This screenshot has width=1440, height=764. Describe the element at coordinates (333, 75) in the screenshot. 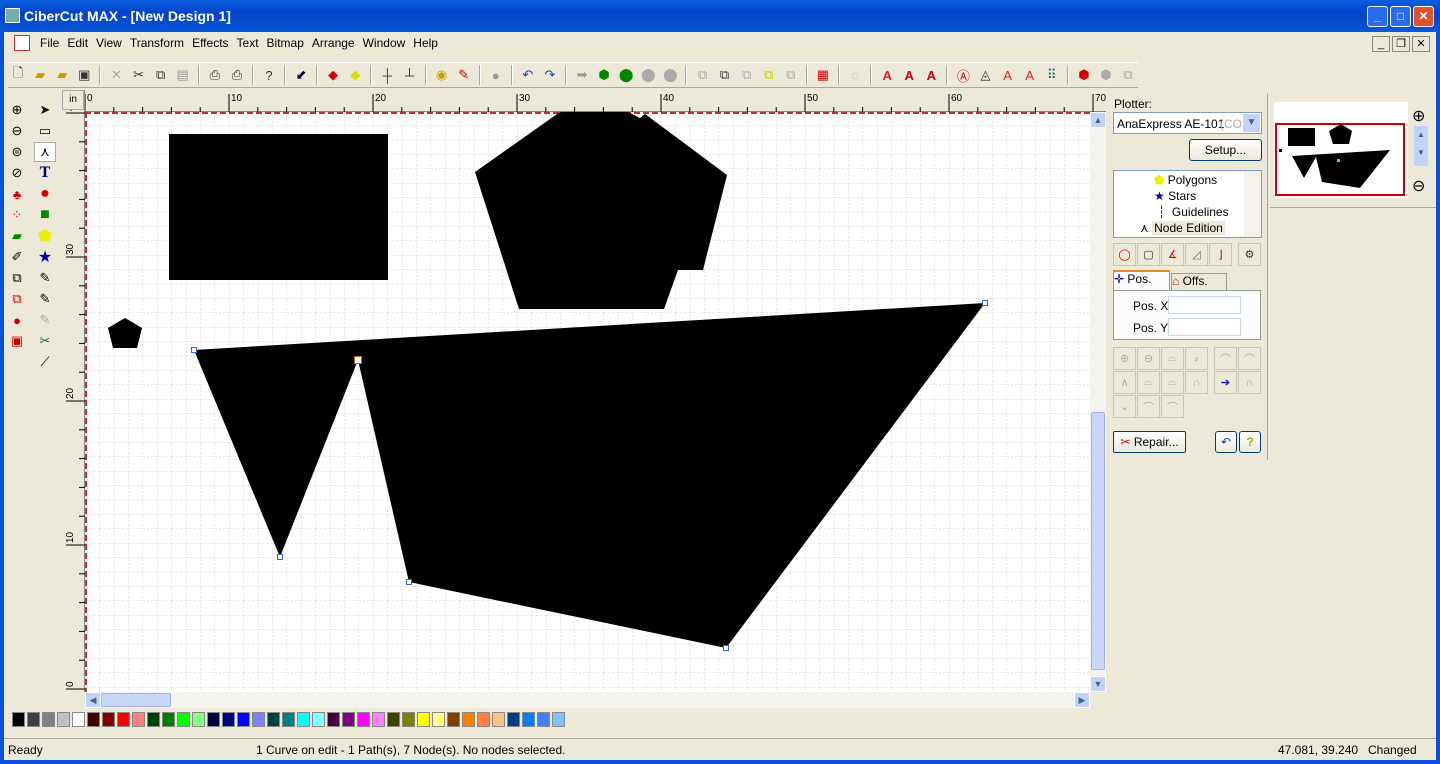

I see `nodes-red-icon: ◆` at that location.